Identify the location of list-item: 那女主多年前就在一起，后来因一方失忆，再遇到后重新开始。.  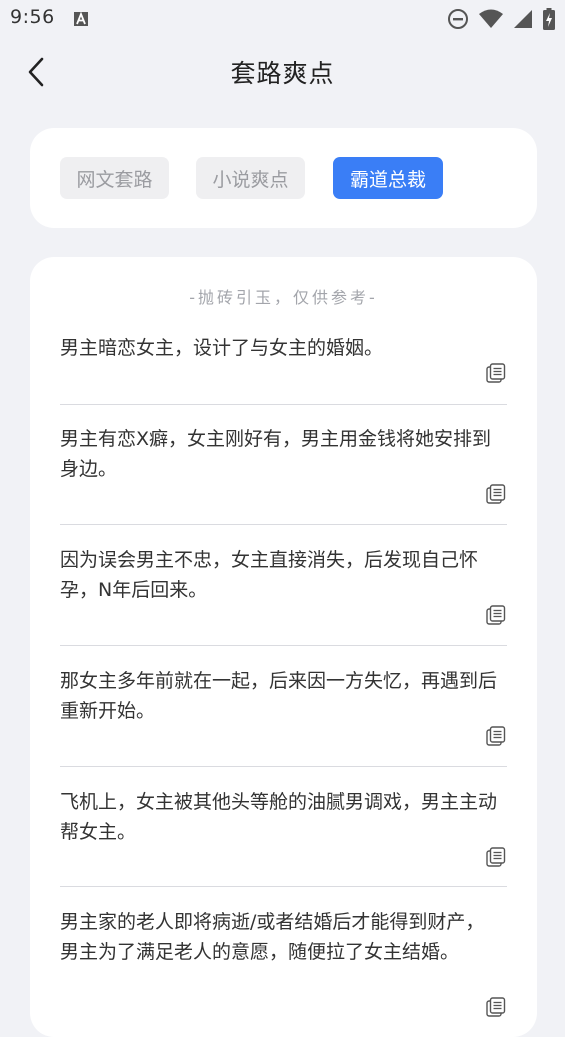
(283, 706).